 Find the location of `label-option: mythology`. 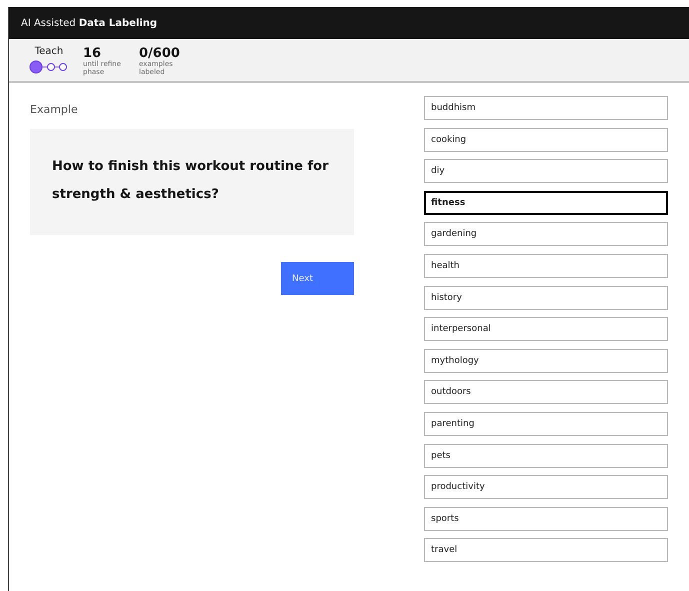

label-option: mythology is located at coordinates (546, 360).